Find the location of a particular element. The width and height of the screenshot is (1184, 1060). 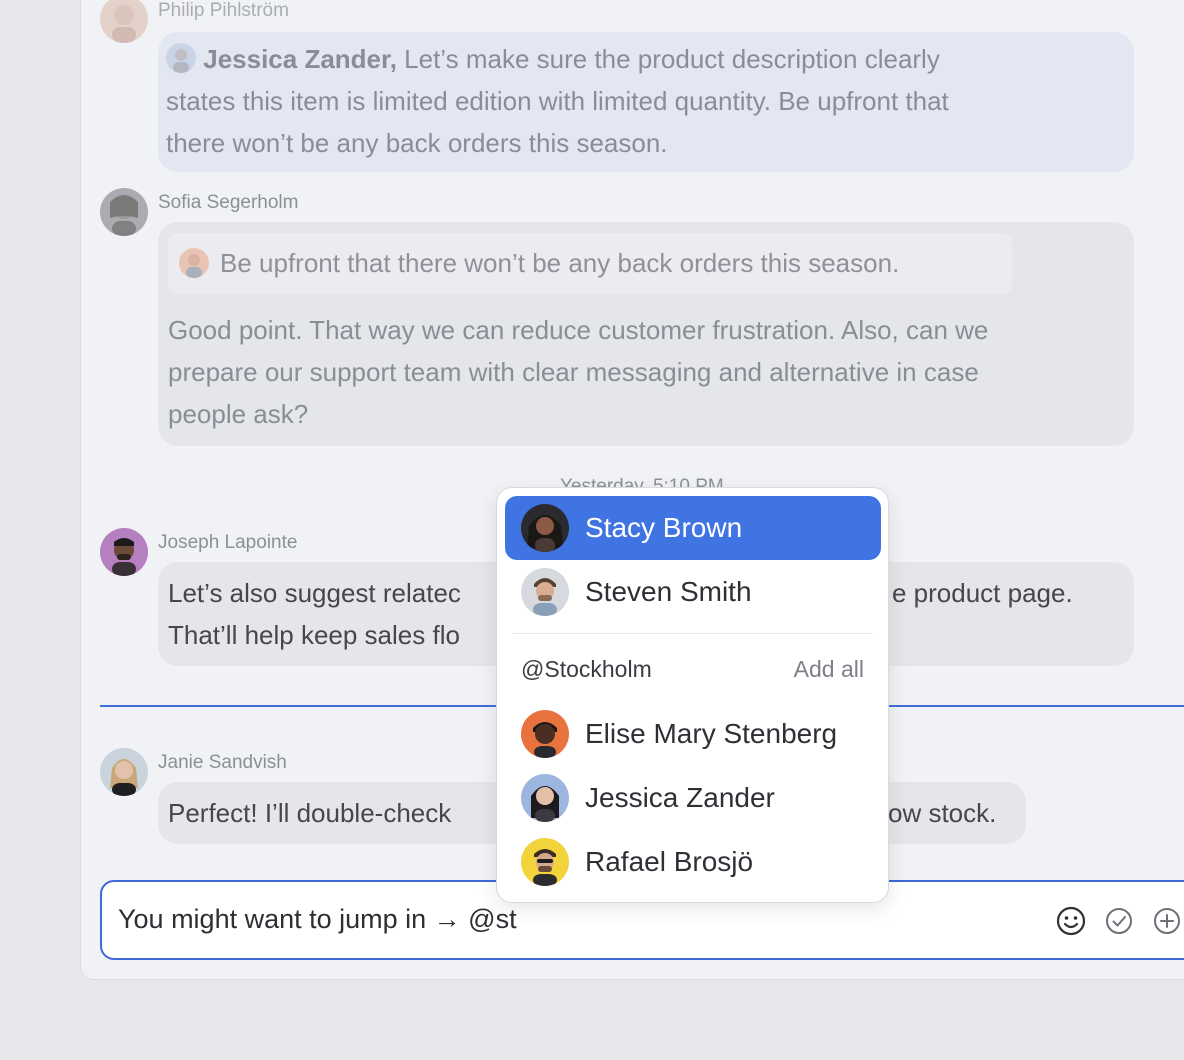

suggestion-stacy-brown: Stacy Brown is located at coordinates (693, 528).